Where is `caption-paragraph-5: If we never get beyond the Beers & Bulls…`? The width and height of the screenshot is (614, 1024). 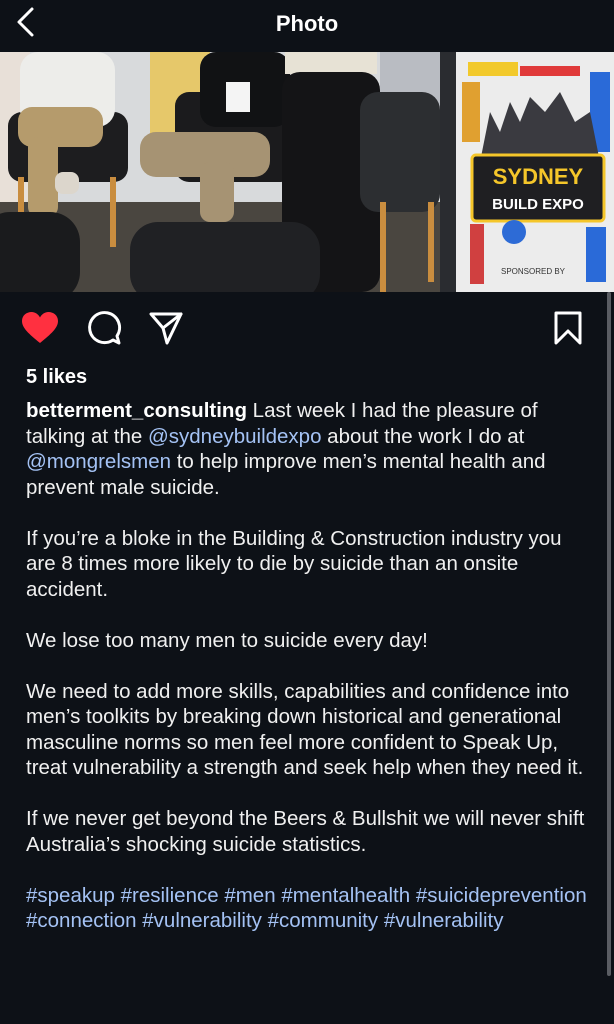
caption-paragraph-5: If we never get beyond the Beers & Bulls… is located at coordinates (305, 831).